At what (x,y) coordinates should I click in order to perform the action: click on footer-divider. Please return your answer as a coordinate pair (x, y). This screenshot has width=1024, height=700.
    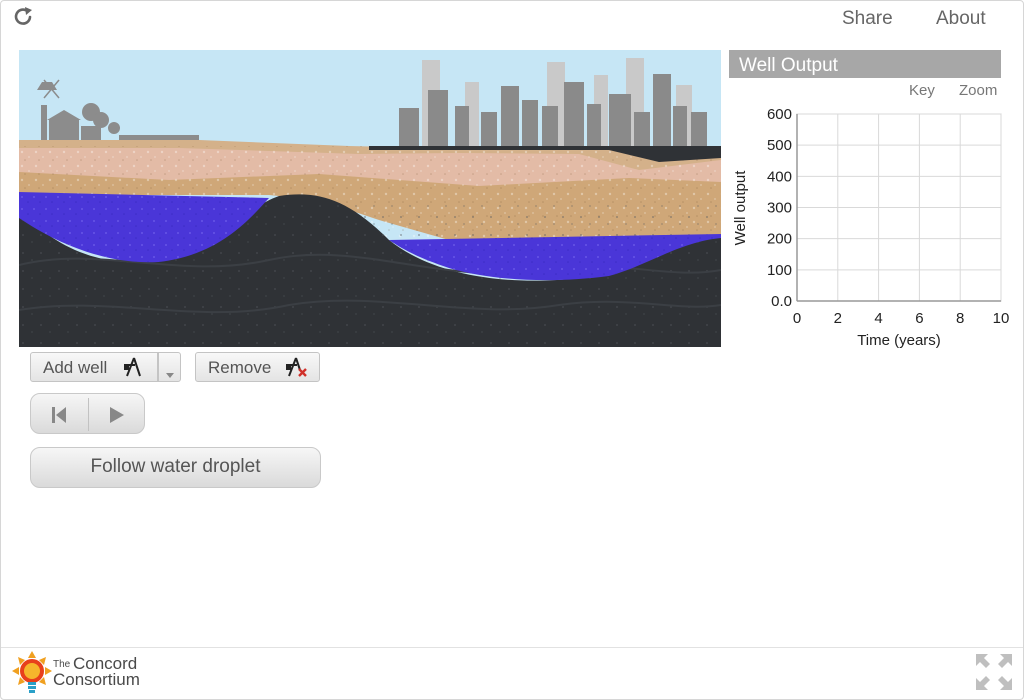
    Looking at the image, I should click on (512, 647).